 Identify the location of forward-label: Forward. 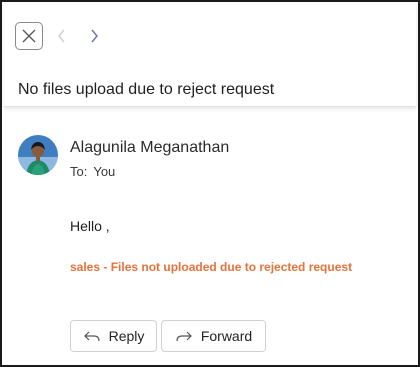
(226, 336).